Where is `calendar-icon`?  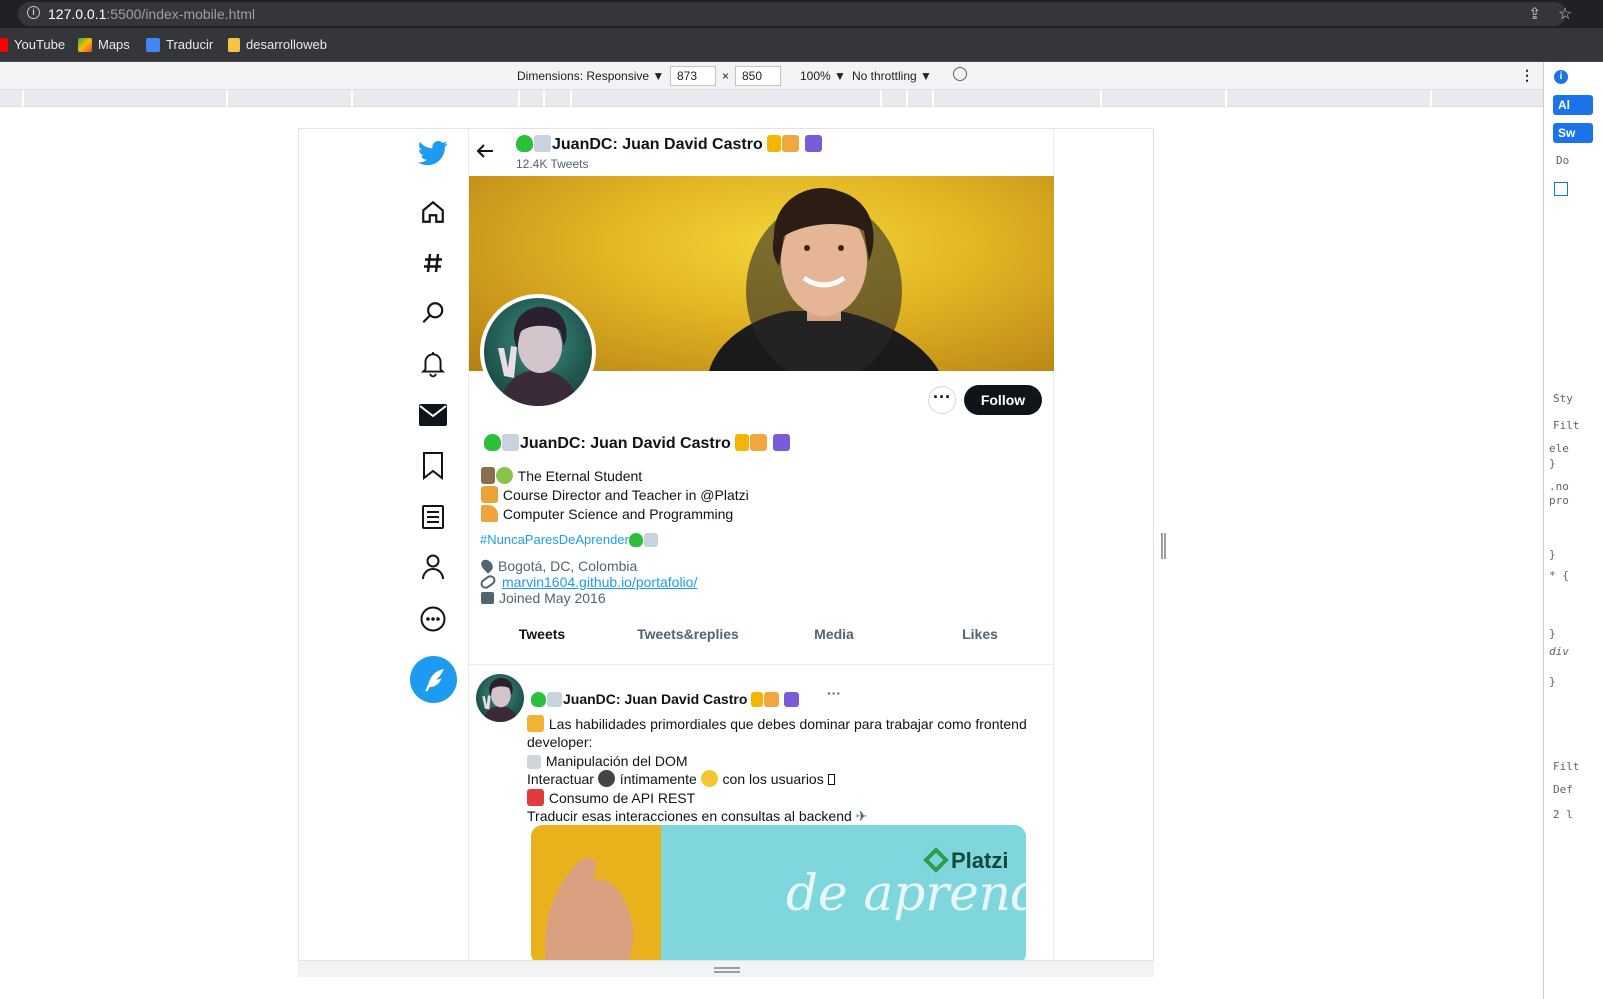
calendar-icon is located at coordinates (487, 598).